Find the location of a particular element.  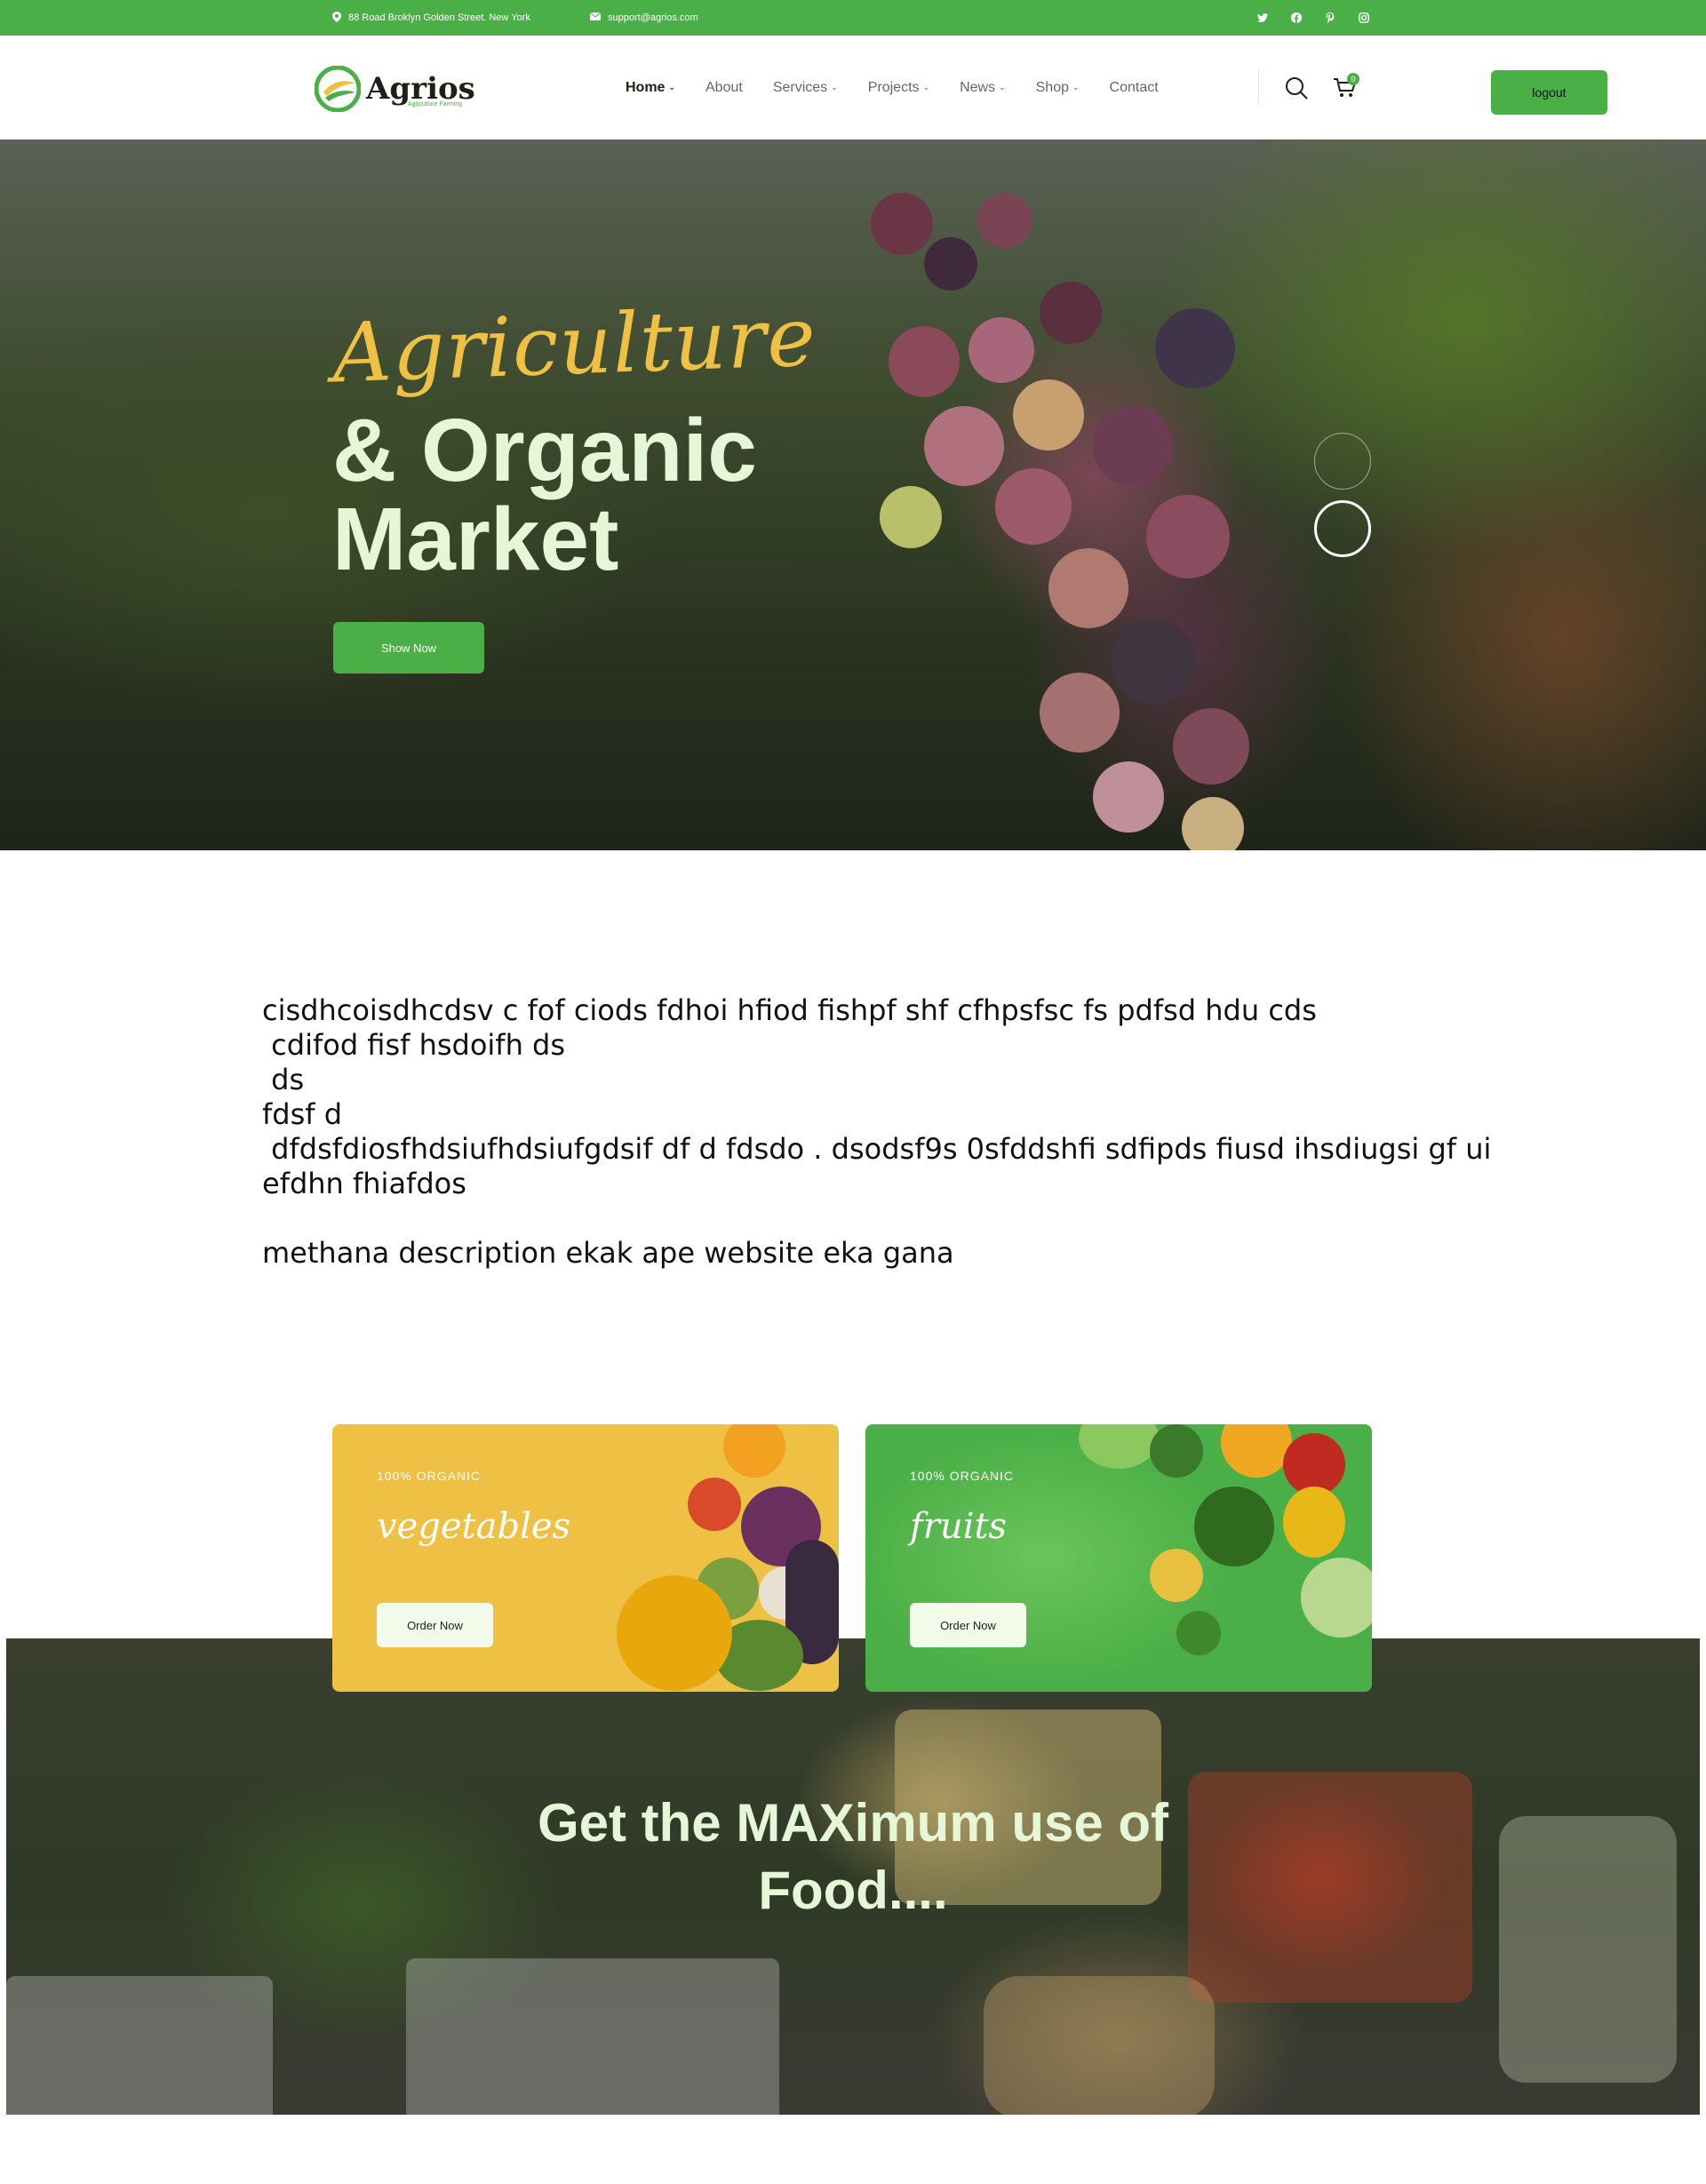

fruits-title: fruits is located at coordinates (959, 1527).